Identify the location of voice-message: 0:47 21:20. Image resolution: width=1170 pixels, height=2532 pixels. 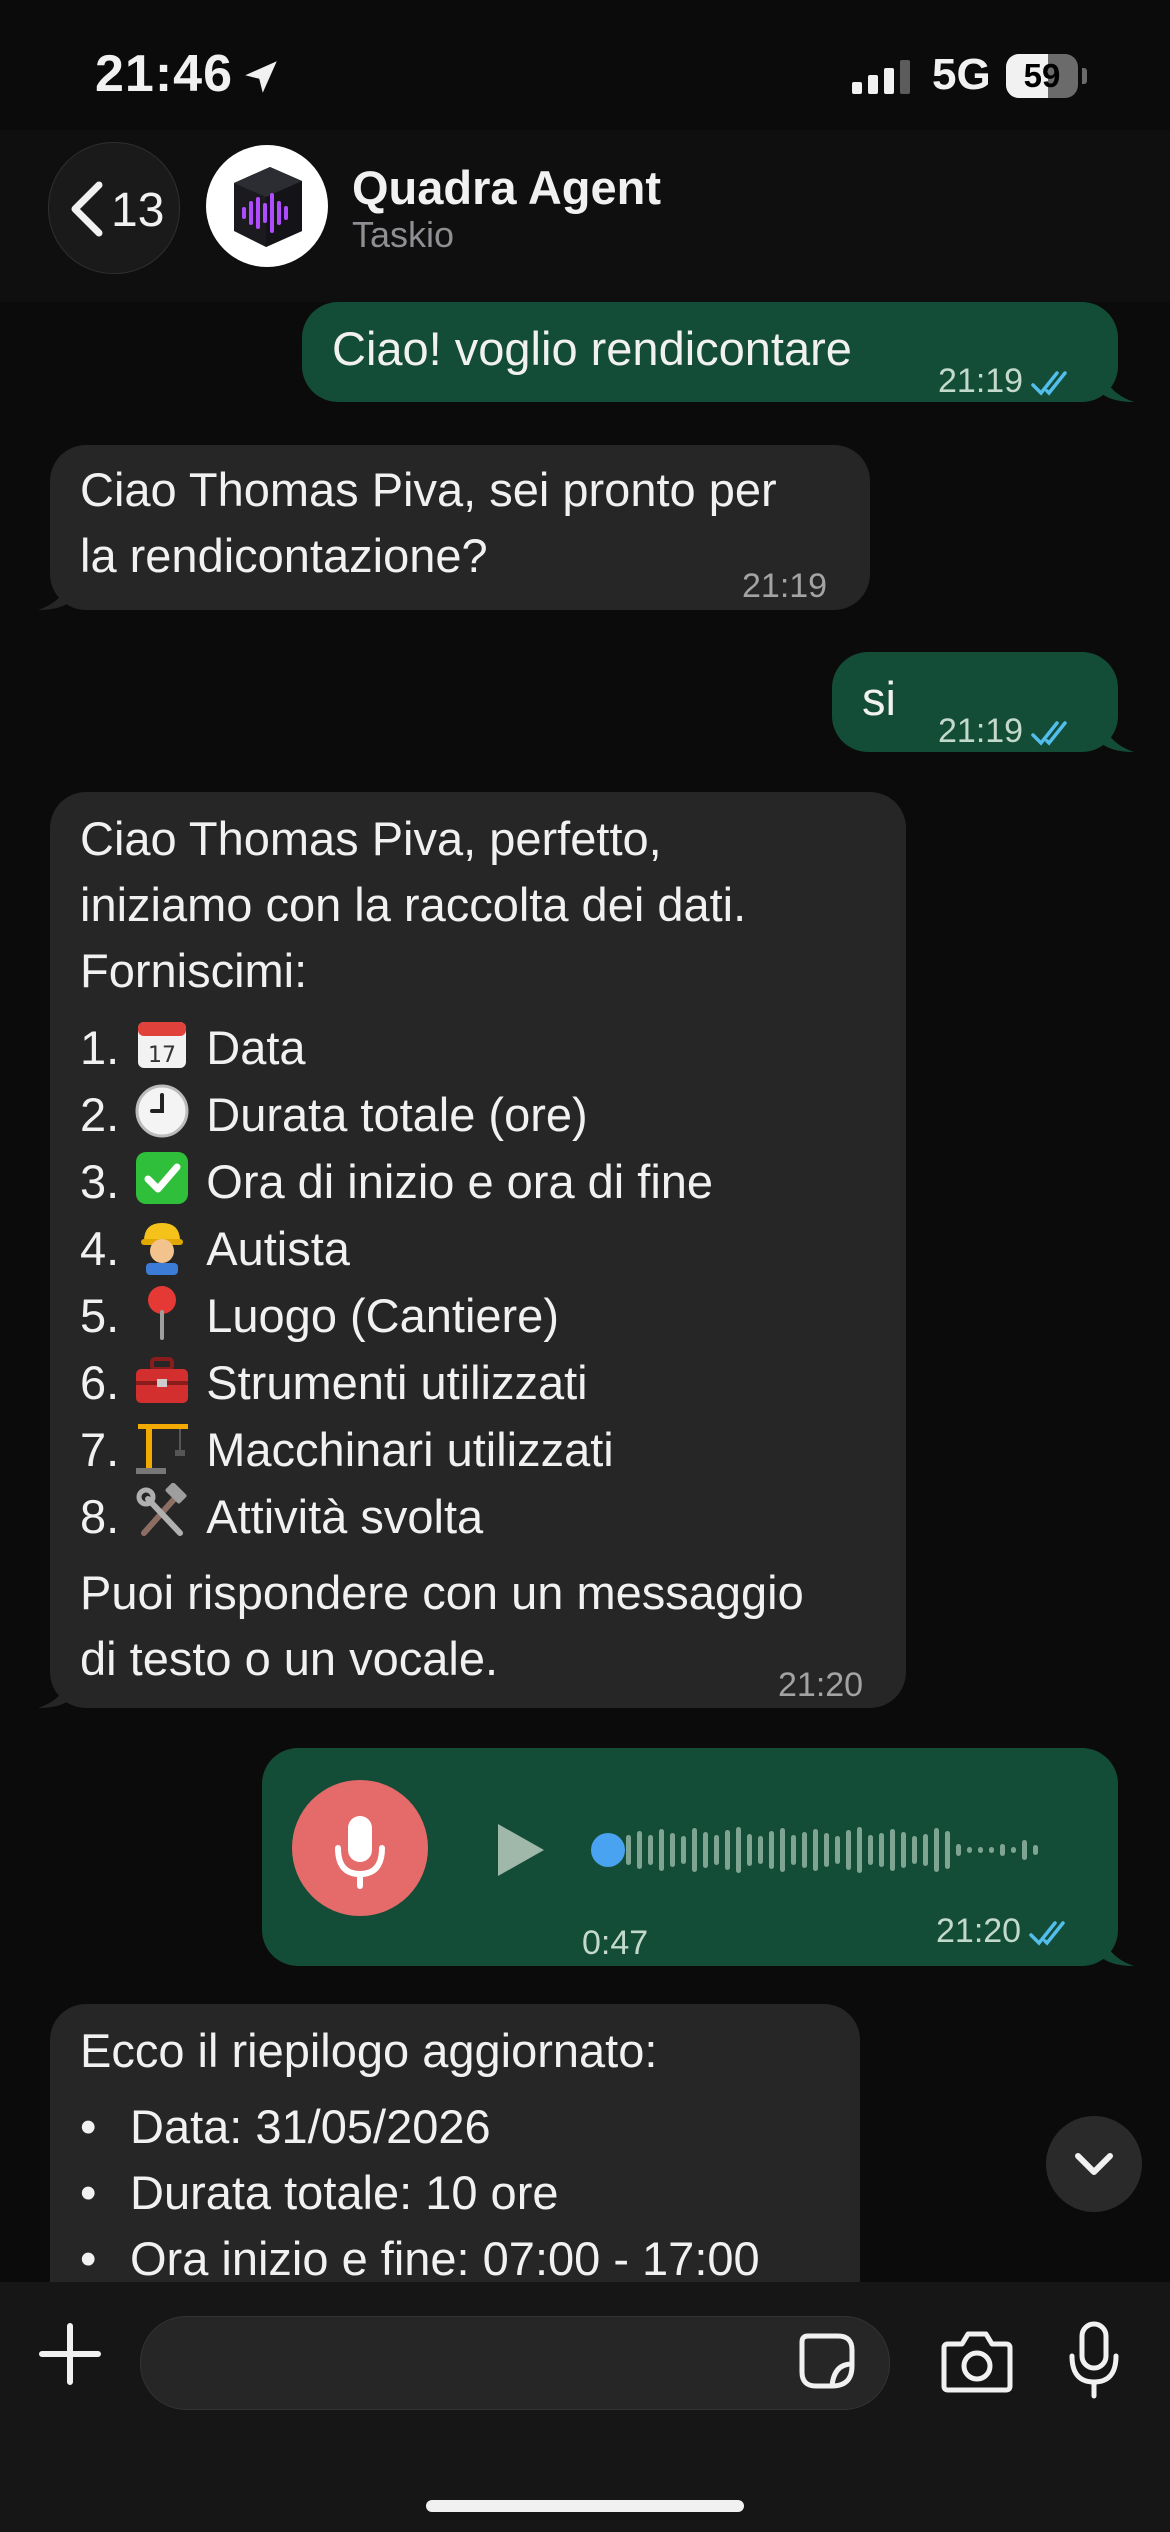
(690, 1857).